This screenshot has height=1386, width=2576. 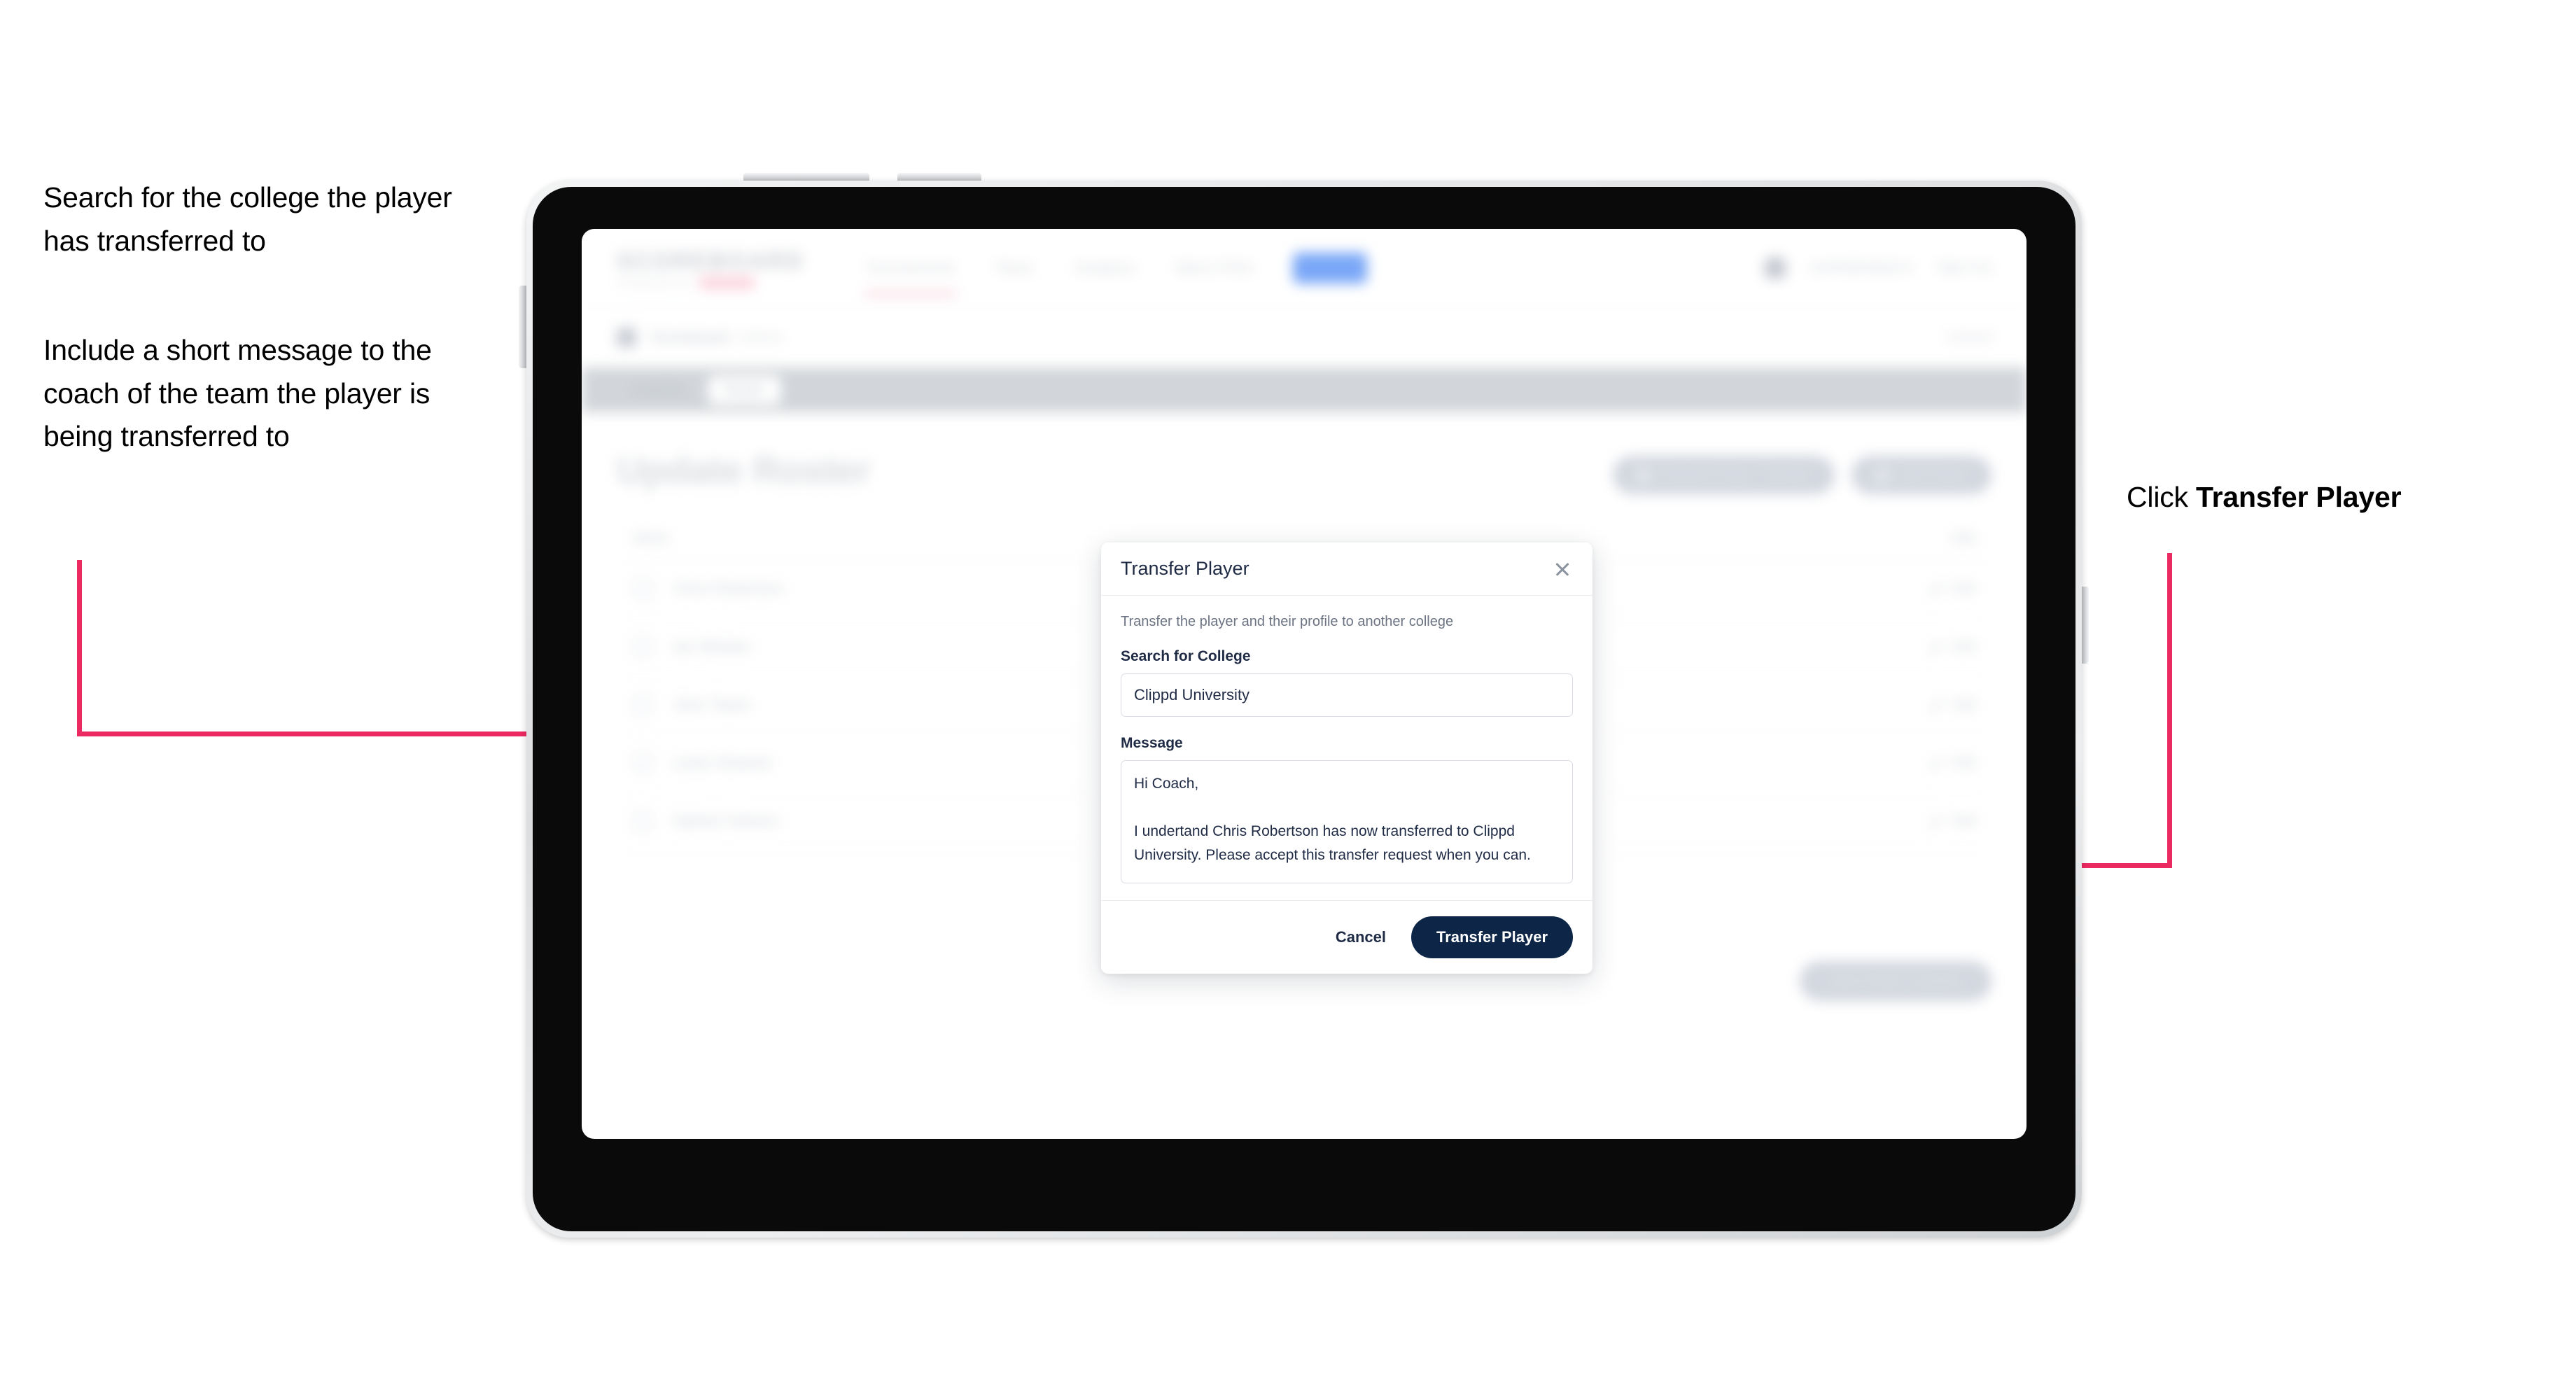 What do you see at coordinates (1964, 538) in the screenshot?
I see `column-header-edit: Edit` at bounding box center [1964, 538].